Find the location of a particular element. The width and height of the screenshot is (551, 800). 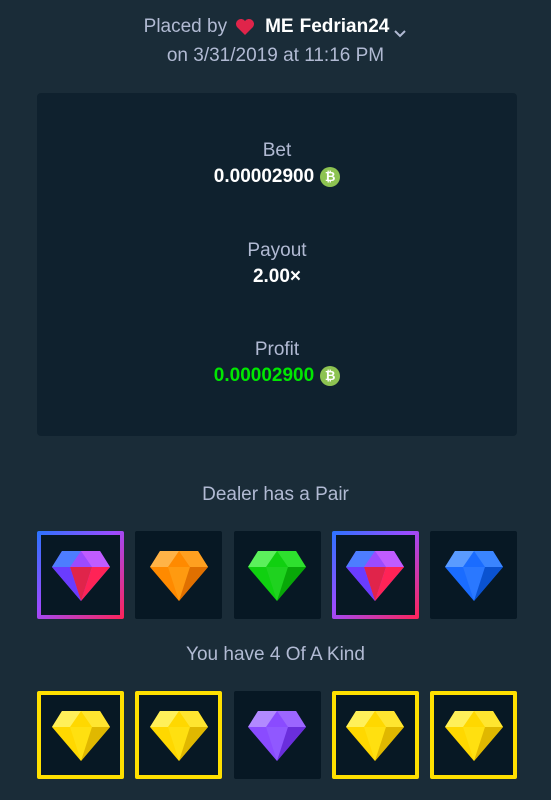

payout-label: Payout is located at coordinates (277, 250).